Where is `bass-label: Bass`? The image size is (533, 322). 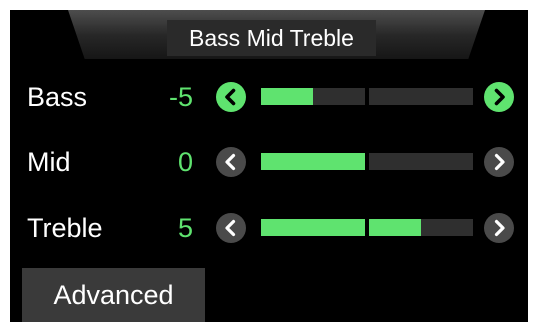 bass-label: Bass is located at coordinates (57, 97).